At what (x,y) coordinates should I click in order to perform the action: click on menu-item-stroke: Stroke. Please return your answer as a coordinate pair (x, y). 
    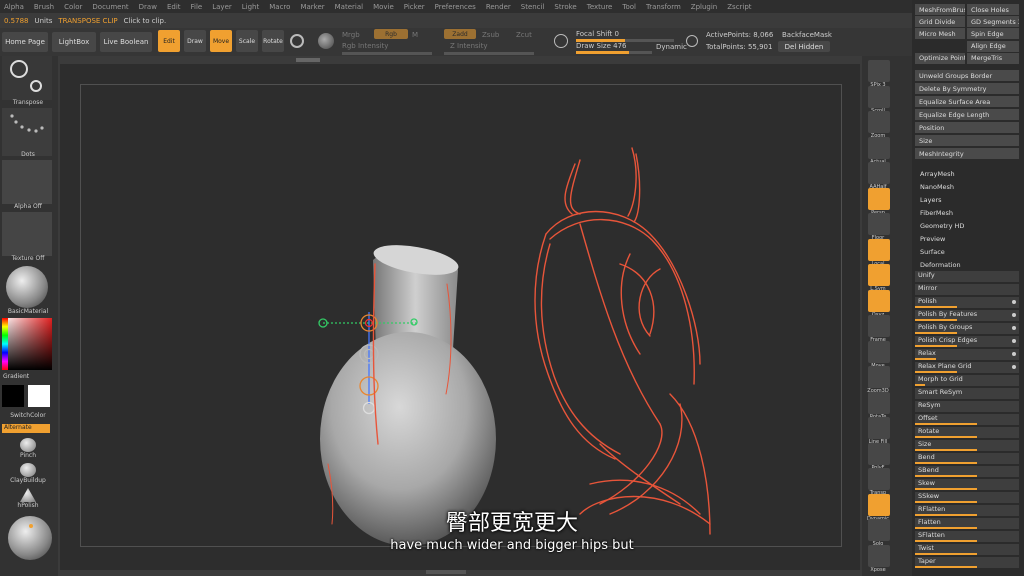
    Looking at the image, I should click on (565, 7).